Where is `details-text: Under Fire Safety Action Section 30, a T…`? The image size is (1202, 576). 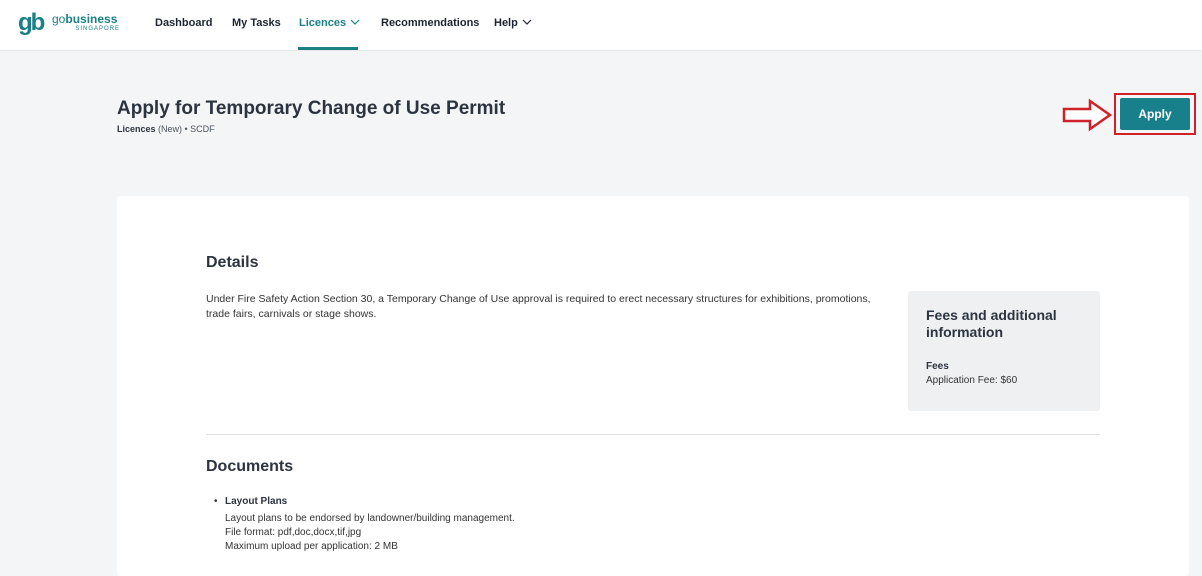 details-text: Under Fire Safety Action Section 30, a T… is located at coordinates (538, 306).